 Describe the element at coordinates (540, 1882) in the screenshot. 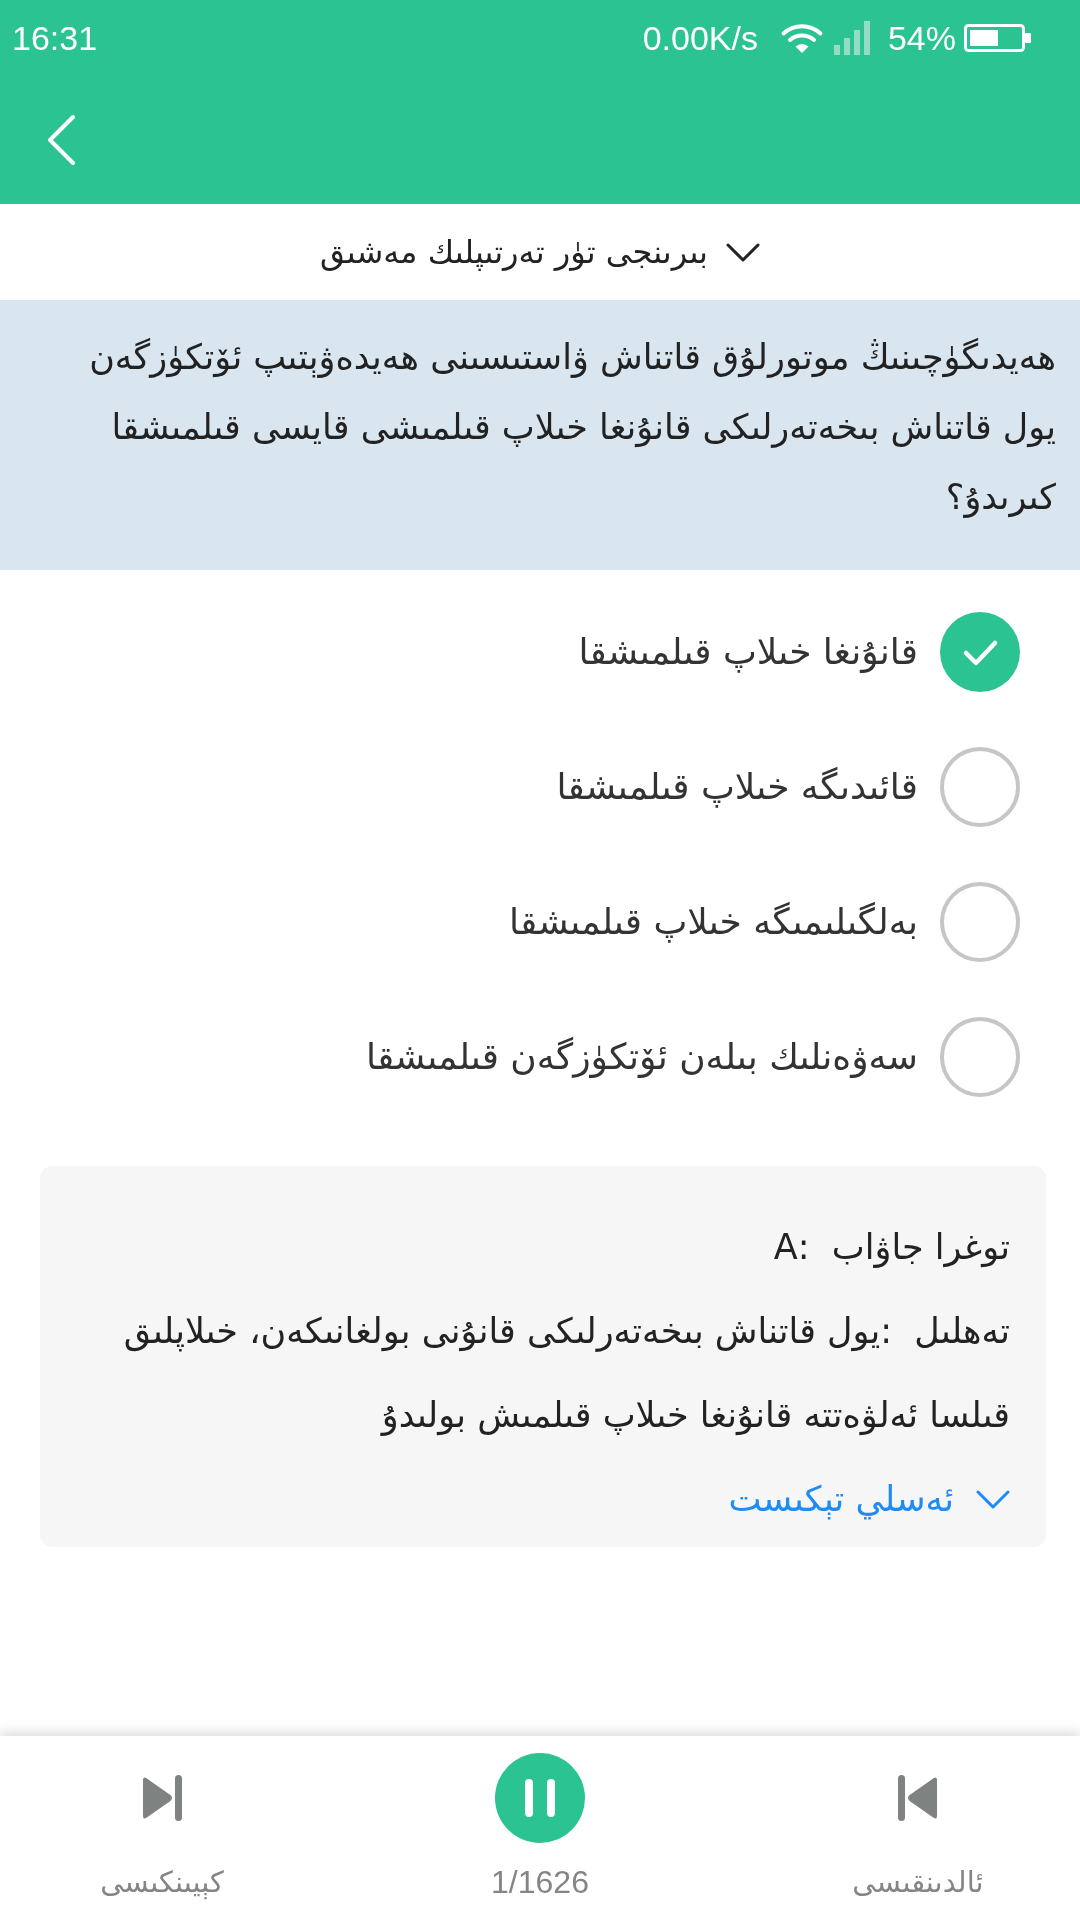

I see `question-counter: 1/1626` at that location.